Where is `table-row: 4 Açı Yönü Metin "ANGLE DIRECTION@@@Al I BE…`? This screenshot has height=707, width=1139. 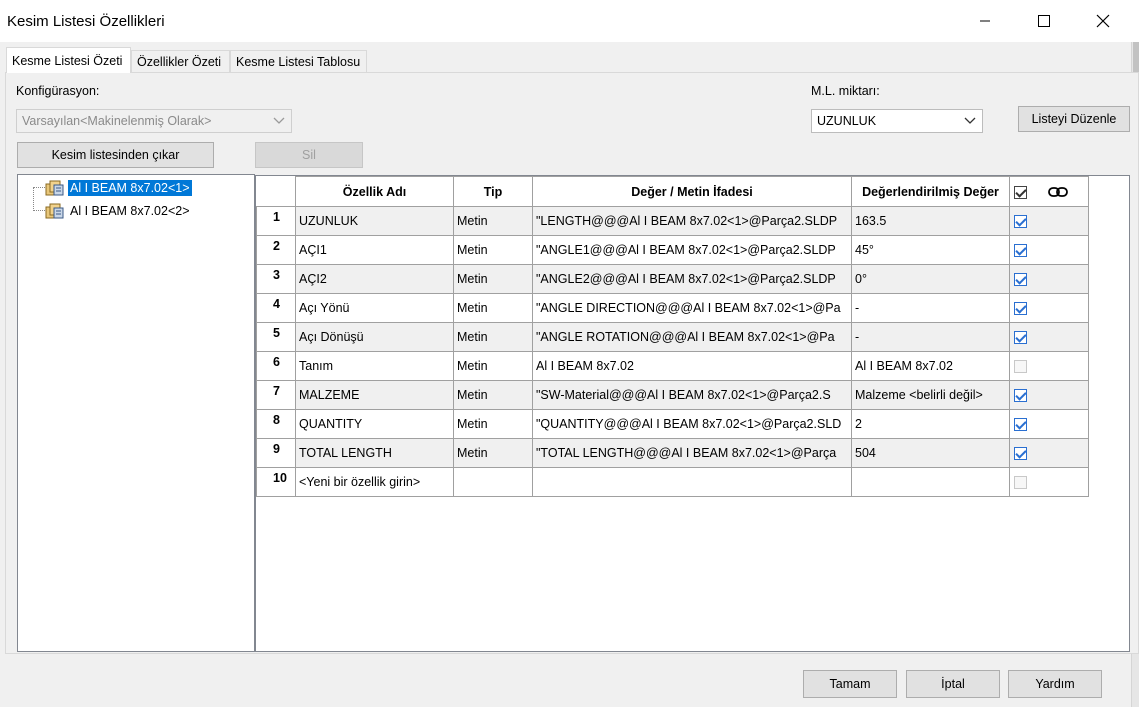 table-row: 4 Açı Yönü Metin "ANGLE DIRECTION@@@Al I BE… is located at coordinates (672, 308).